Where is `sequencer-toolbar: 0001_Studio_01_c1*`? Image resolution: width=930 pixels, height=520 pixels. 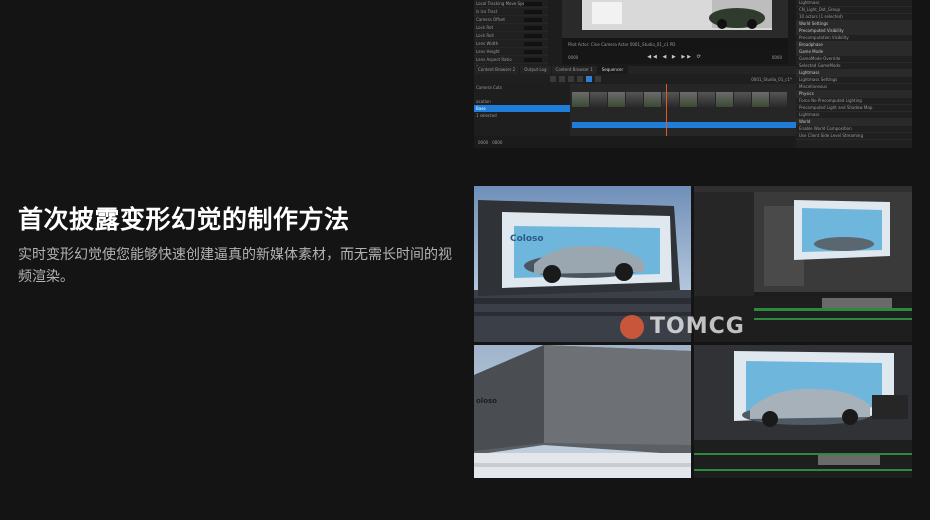 sequencer-toolbar: 0001_Studio_01_c1* is located at coordinates (635, 79).